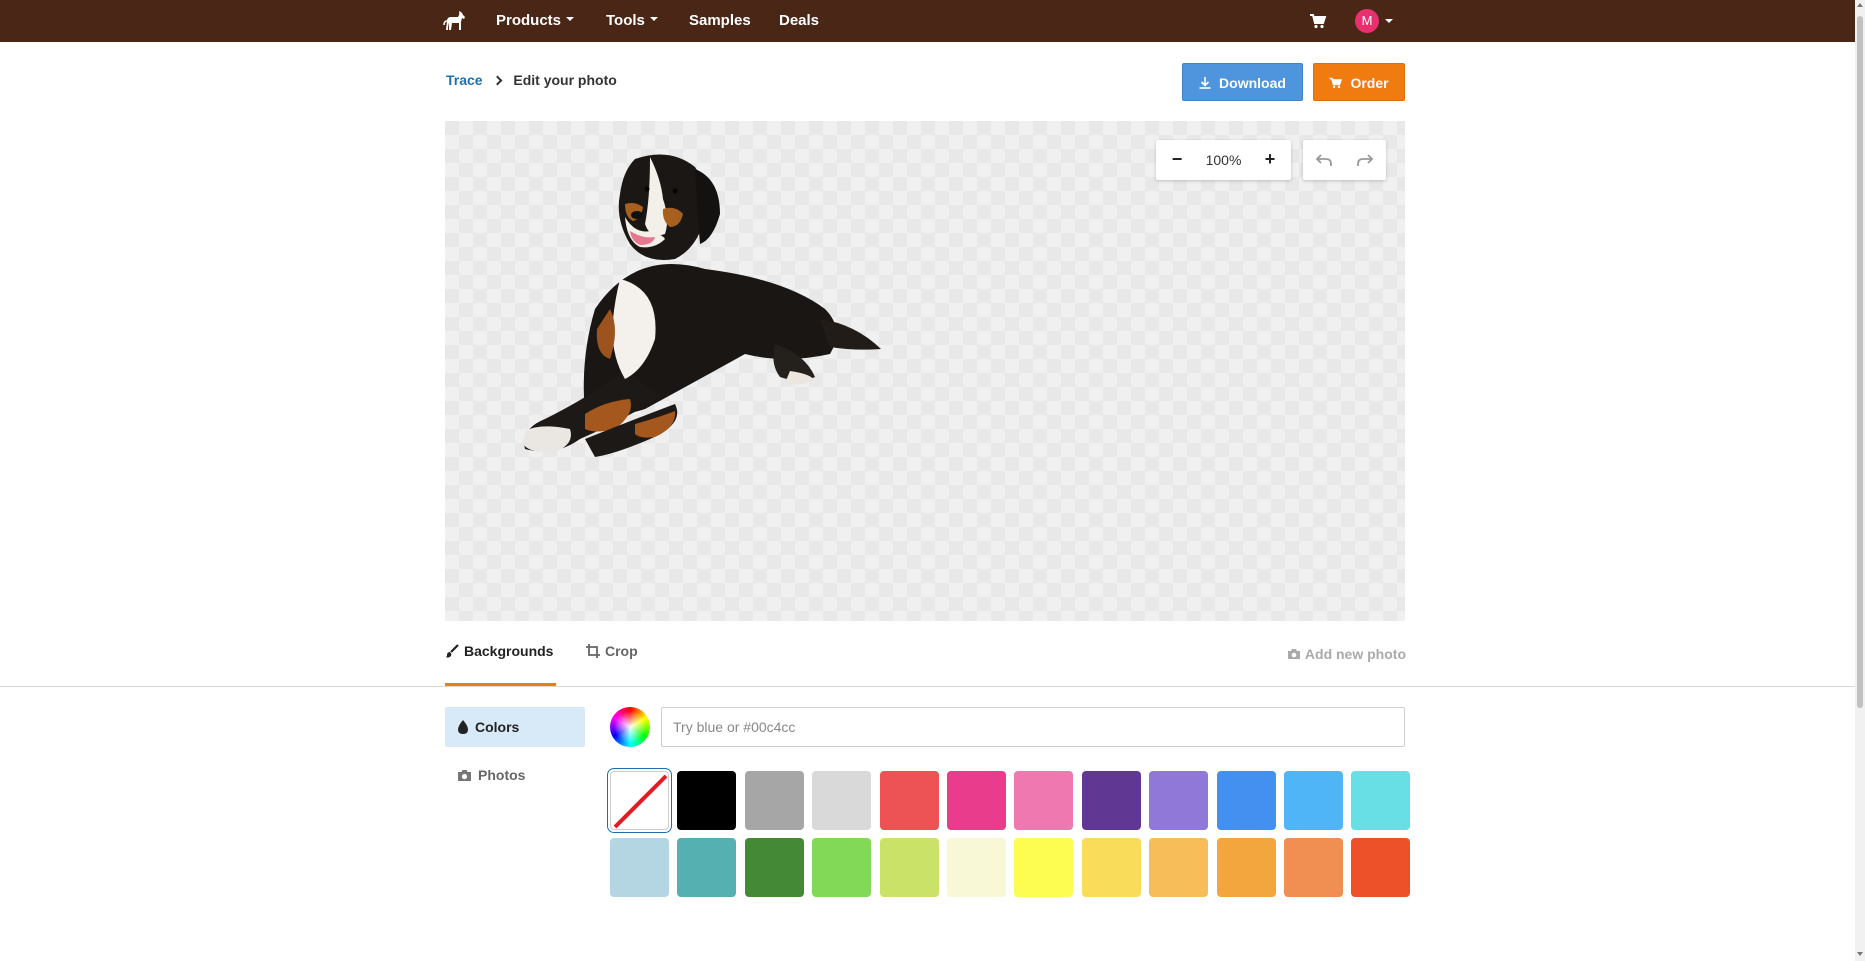 This screenshot has height=961, width=1865. I want to click on sidebar-item-colors: Colors, so click(515, 727).